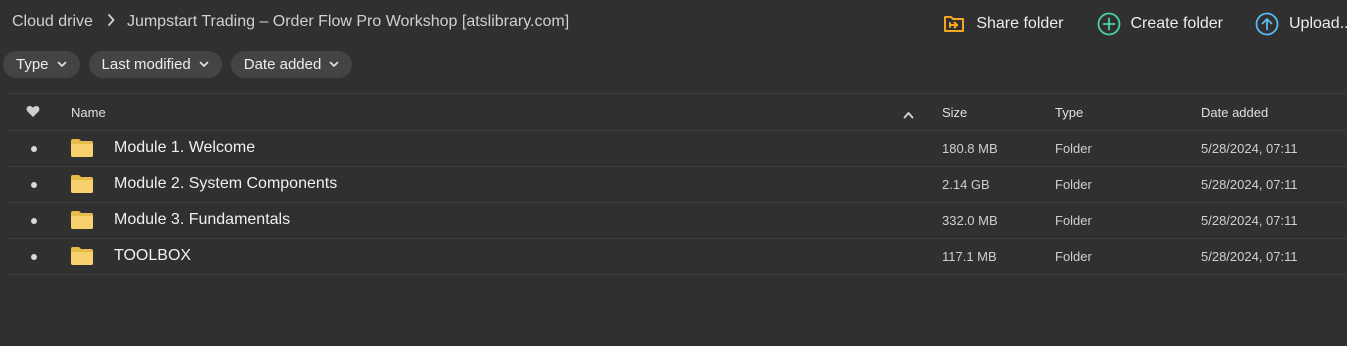 This screenshot has width=1347, height=346. What do you see at coordinates (152, 256) in the screenshot?
I see `file-name: TOOLBOX` at bounding box center [152, 256].